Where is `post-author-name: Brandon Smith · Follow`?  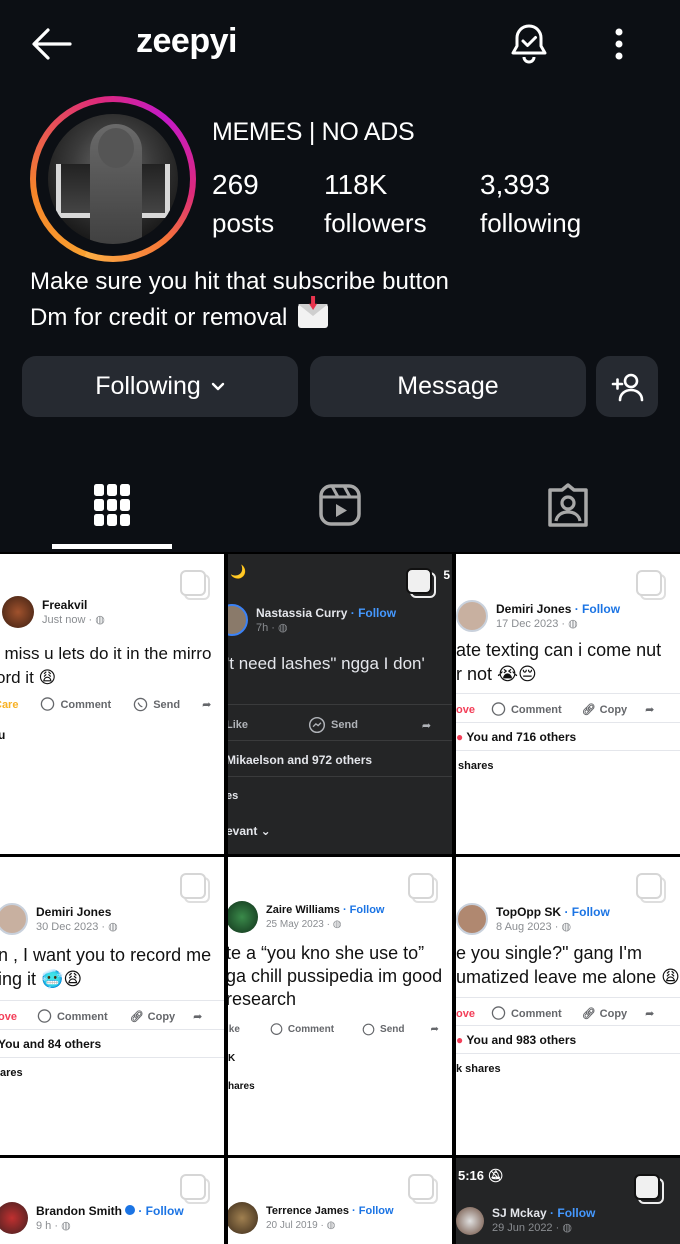 post-author-name: Brandon Smith · Follow is located at coordinates (110, 1210).